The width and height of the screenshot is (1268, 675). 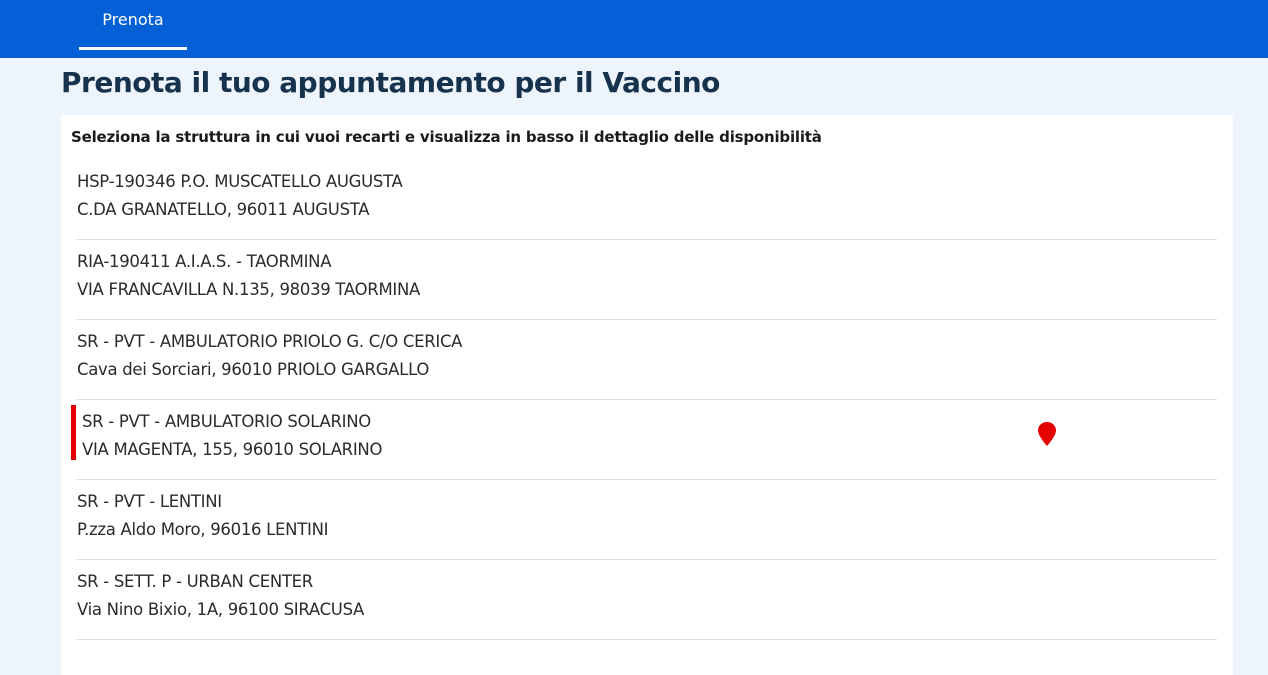 I want to click on location-address: Cava dei Sorciari, 96010 PRIOLO GARGALLO, so click(x=253, y=369).